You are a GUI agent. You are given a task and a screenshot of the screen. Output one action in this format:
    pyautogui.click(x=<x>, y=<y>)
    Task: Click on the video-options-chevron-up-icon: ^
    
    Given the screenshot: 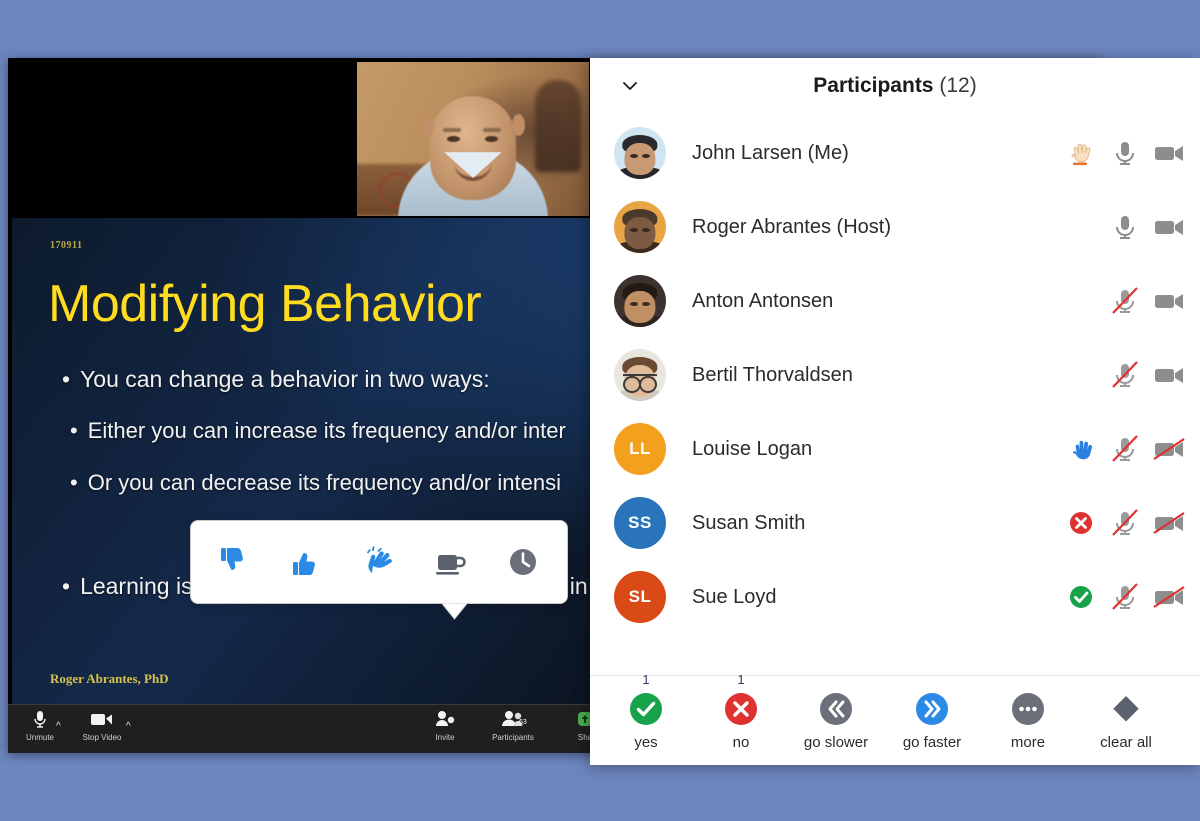 What is the action you would take?
    pyautogui.click(x=128, y=726)
    